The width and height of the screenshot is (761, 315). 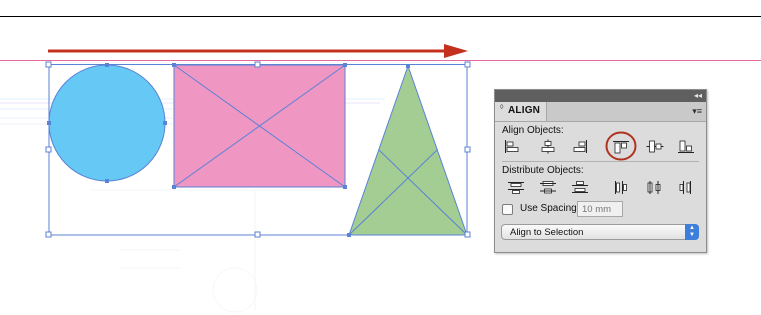 I want to click on distribute-left-edges-icon, so click(x=621, y=187).